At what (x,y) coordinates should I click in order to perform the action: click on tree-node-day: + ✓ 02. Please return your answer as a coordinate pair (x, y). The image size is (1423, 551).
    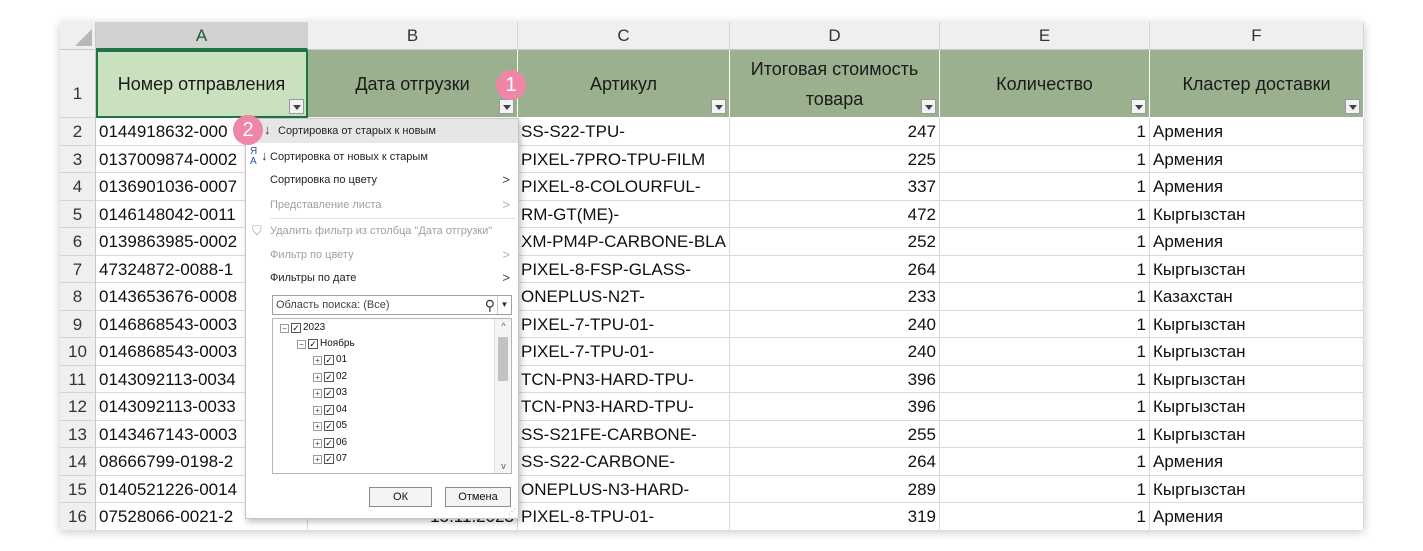
    Looking at the image, I should click on (330, 377).